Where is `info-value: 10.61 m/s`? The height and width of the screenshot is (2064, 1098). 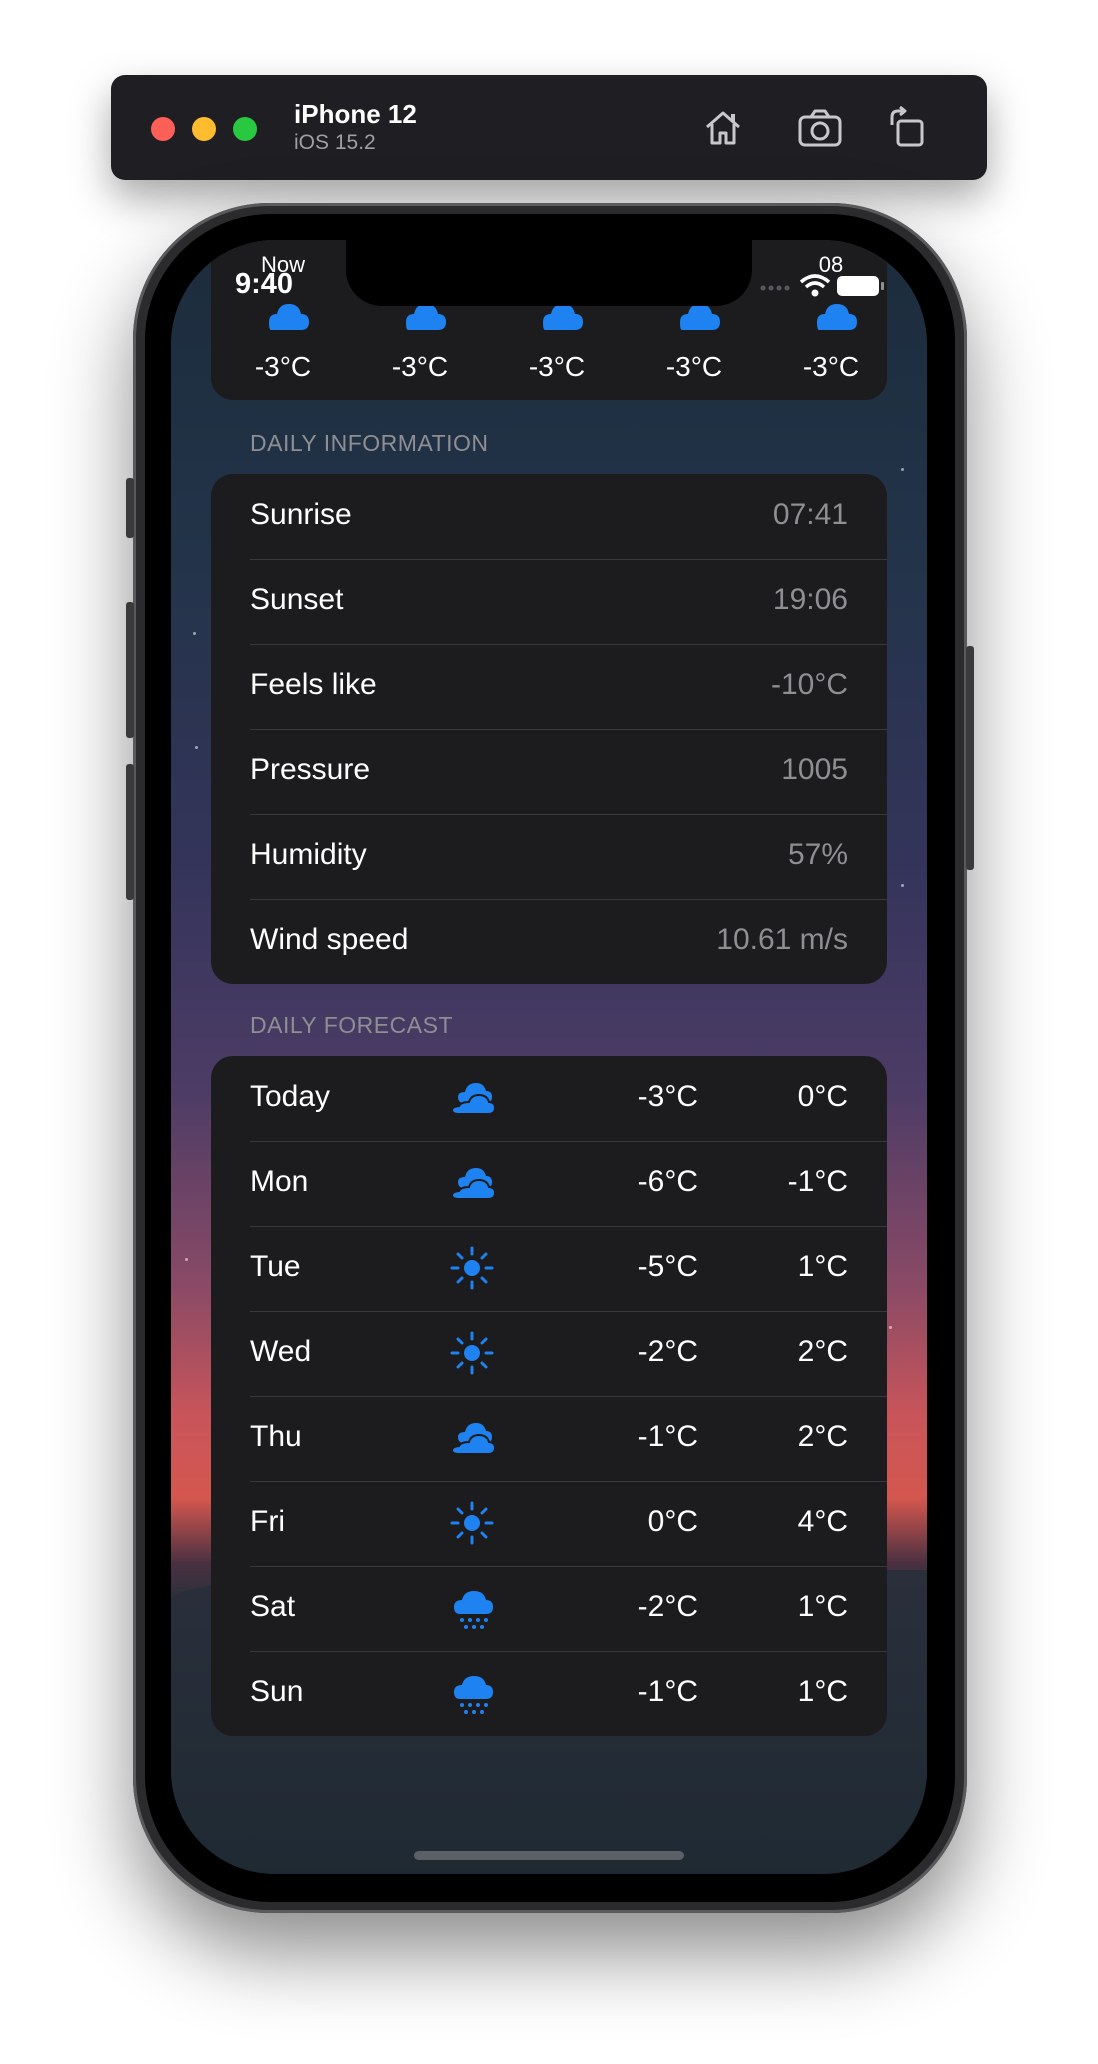
info-value: 10.61 m/s is located at coordinates (782, 939).